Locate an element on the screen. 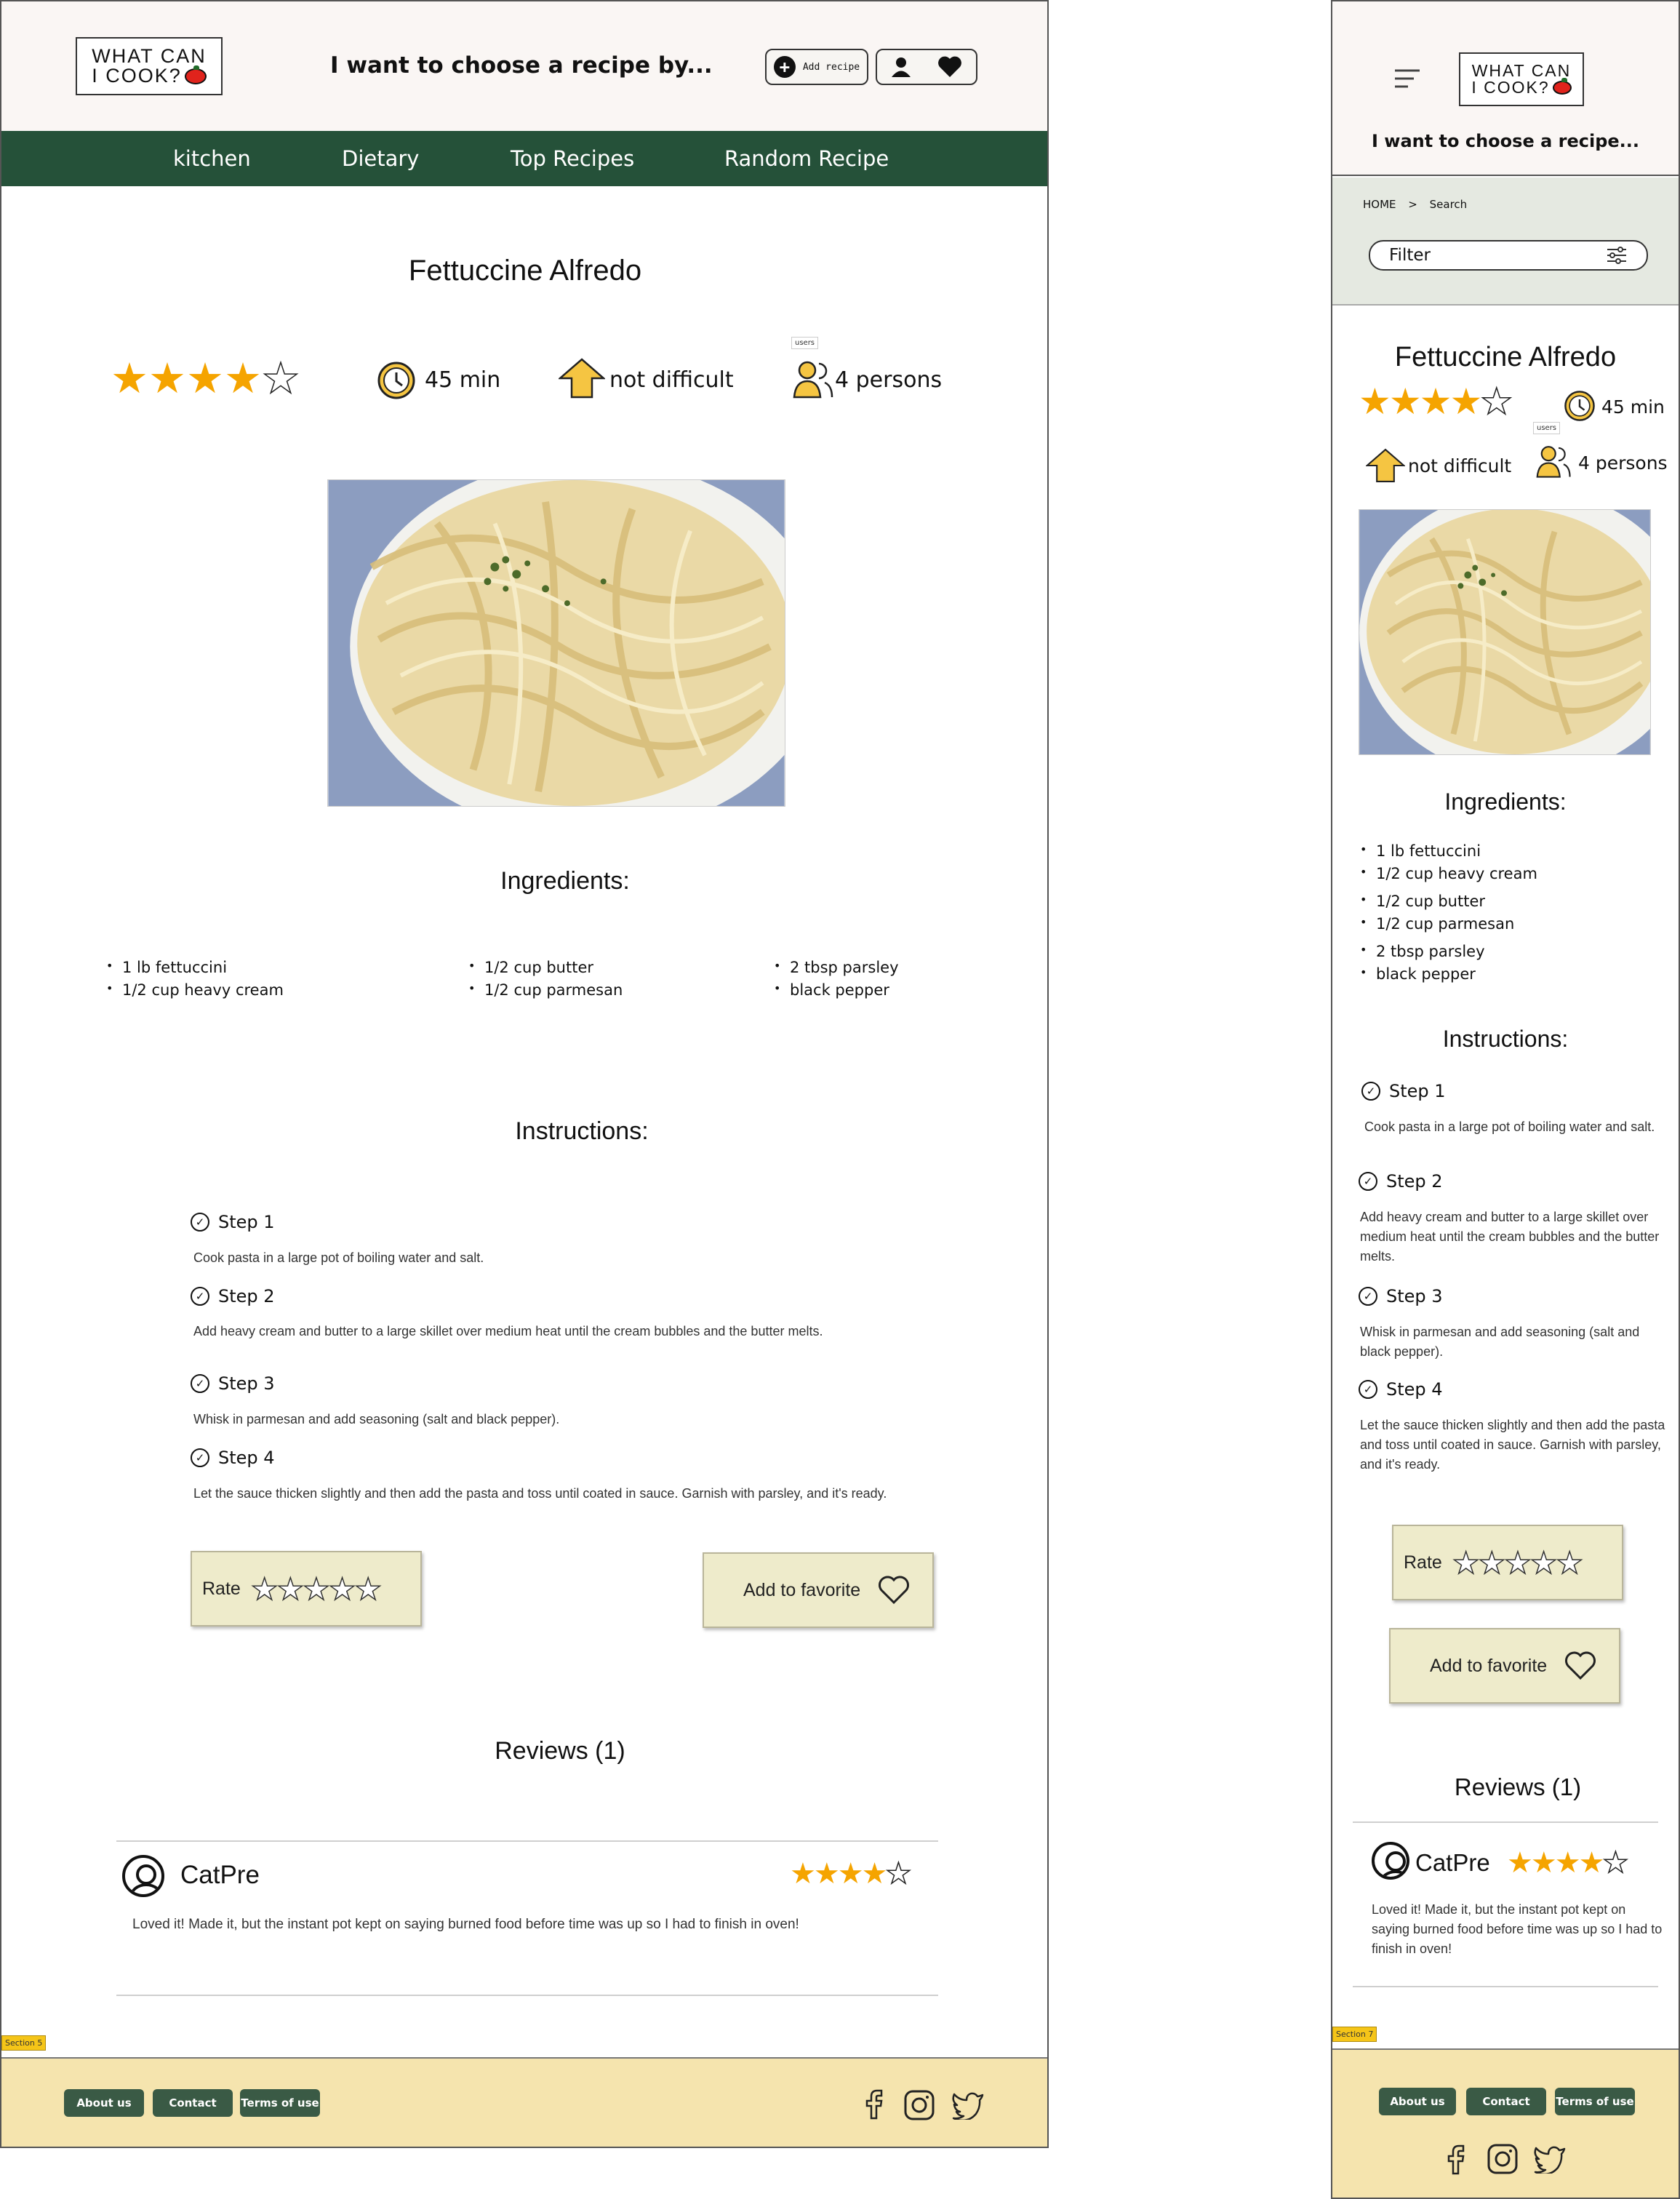 This screenshot has width=1680, height=2199. nav-item-kitchen: kitchen is located at coordinates (212, 158).